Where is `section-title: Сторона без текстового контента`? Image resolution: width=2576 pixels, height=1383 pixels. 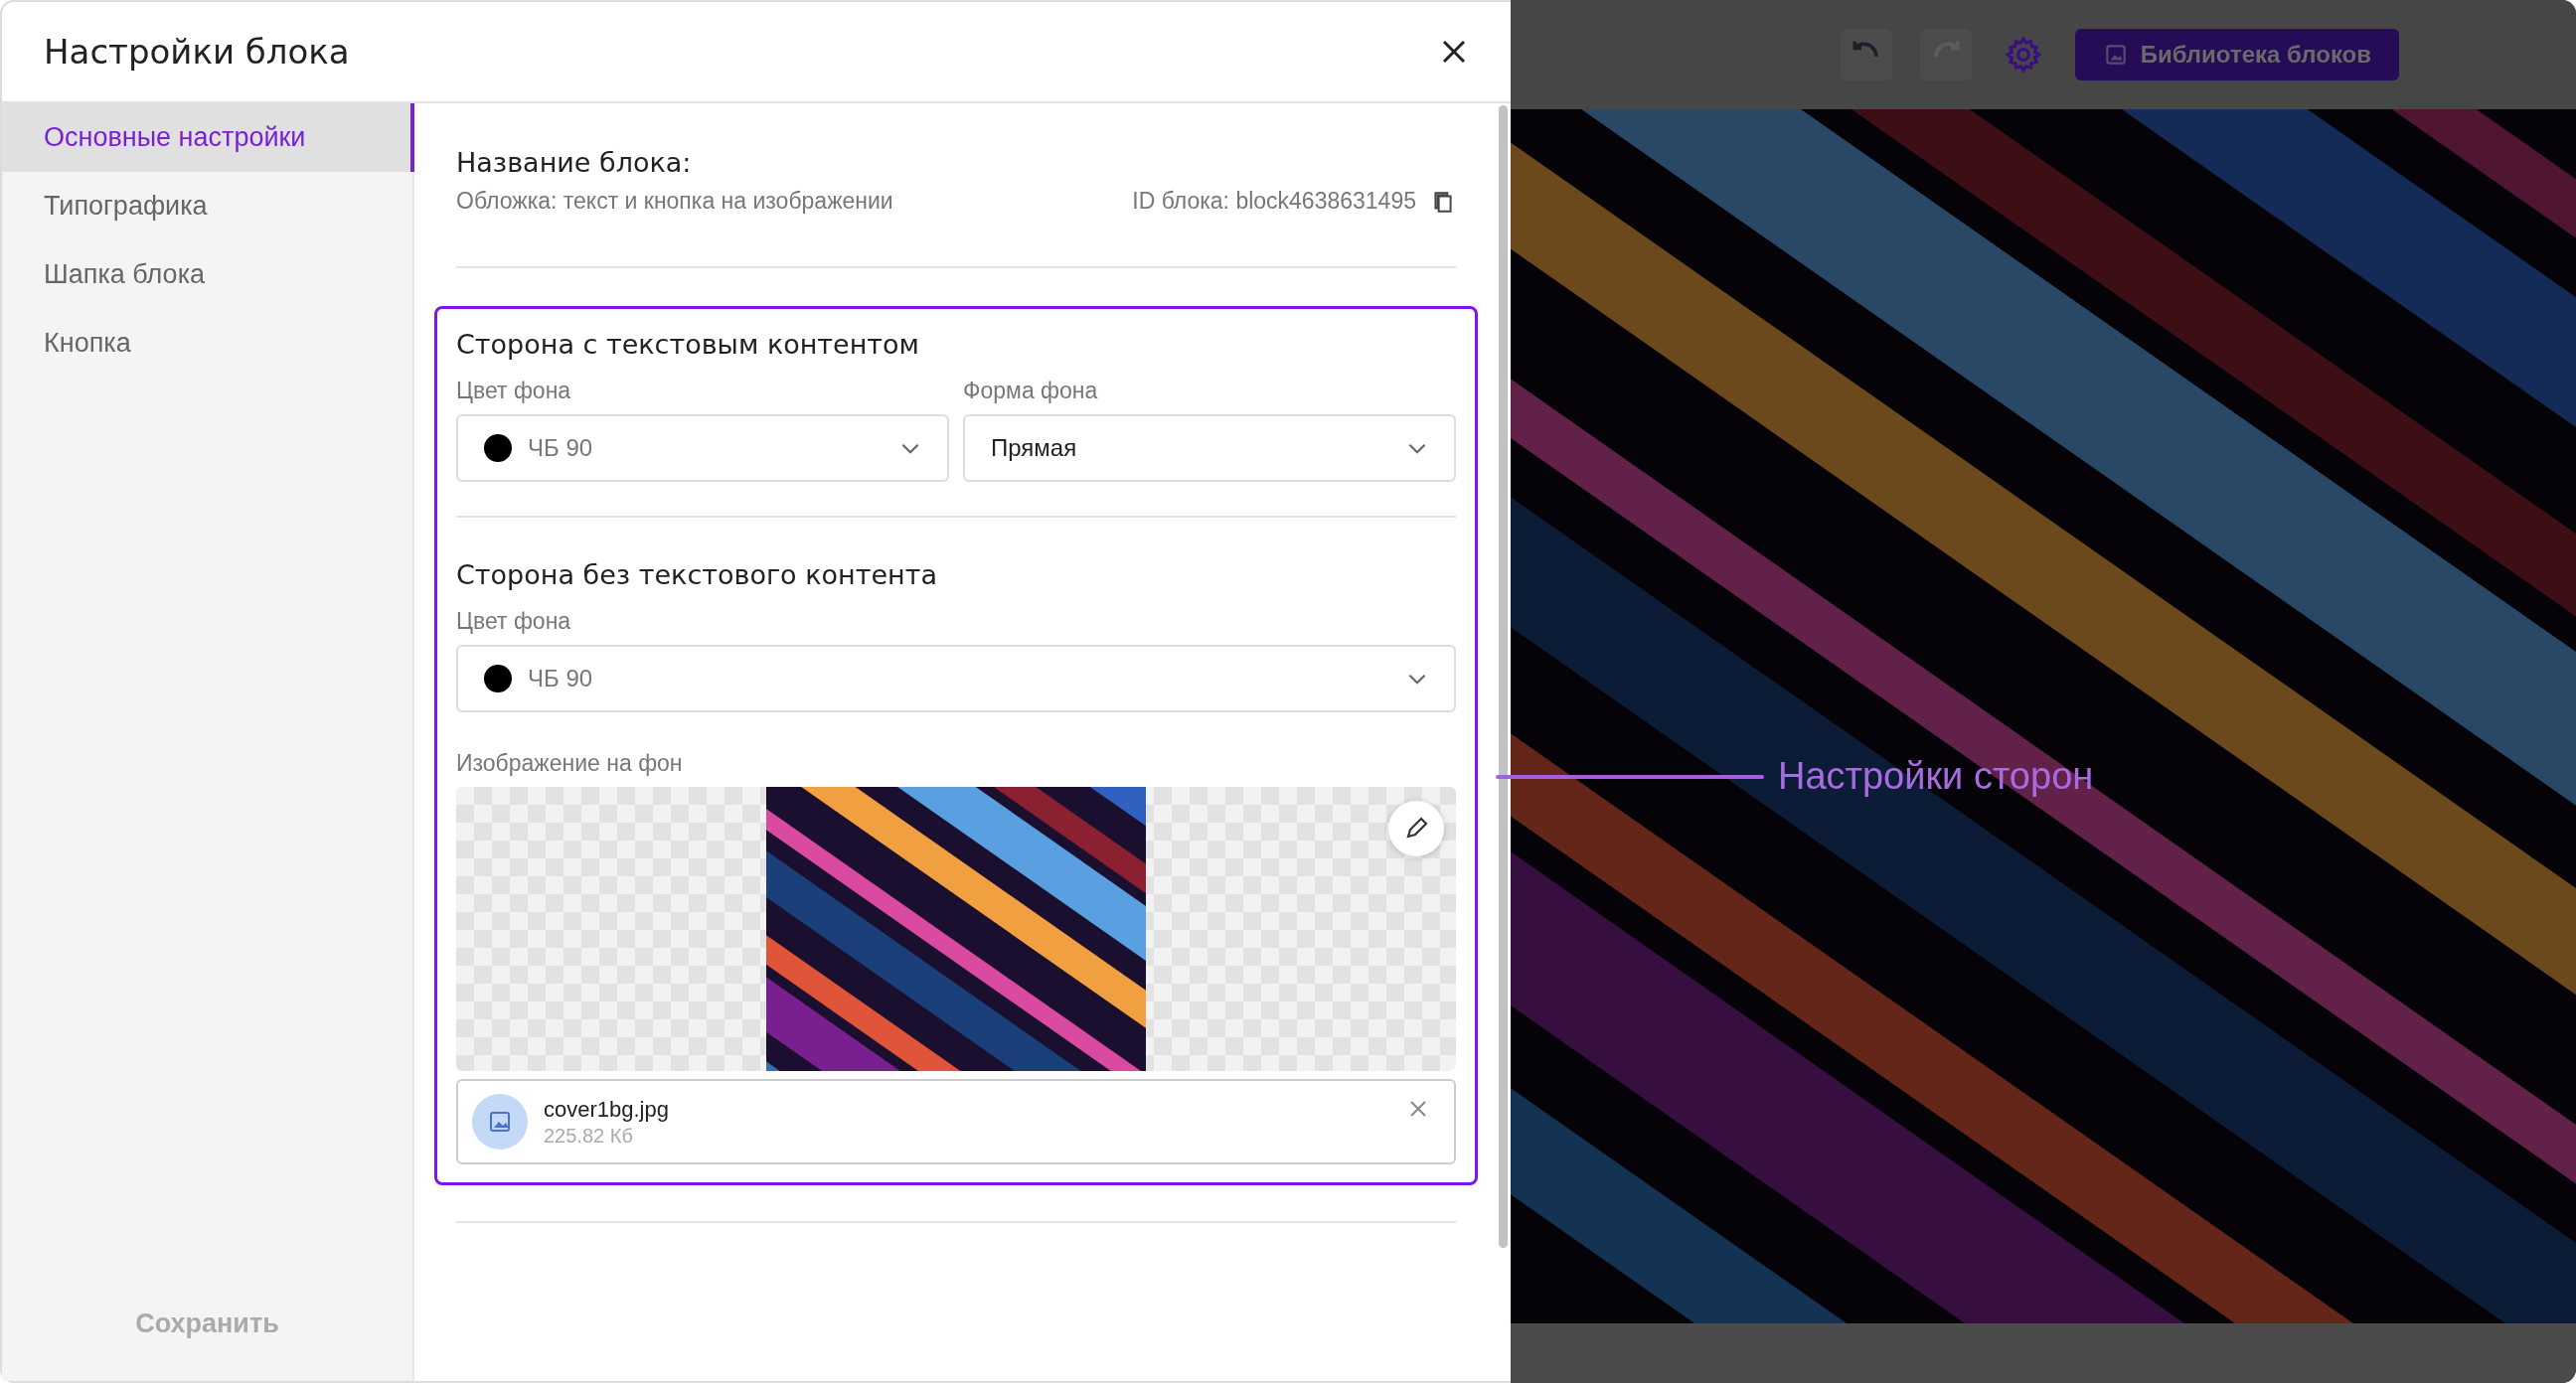 section-title: Сторона без текстового контента is located at coordinates (697, 575).